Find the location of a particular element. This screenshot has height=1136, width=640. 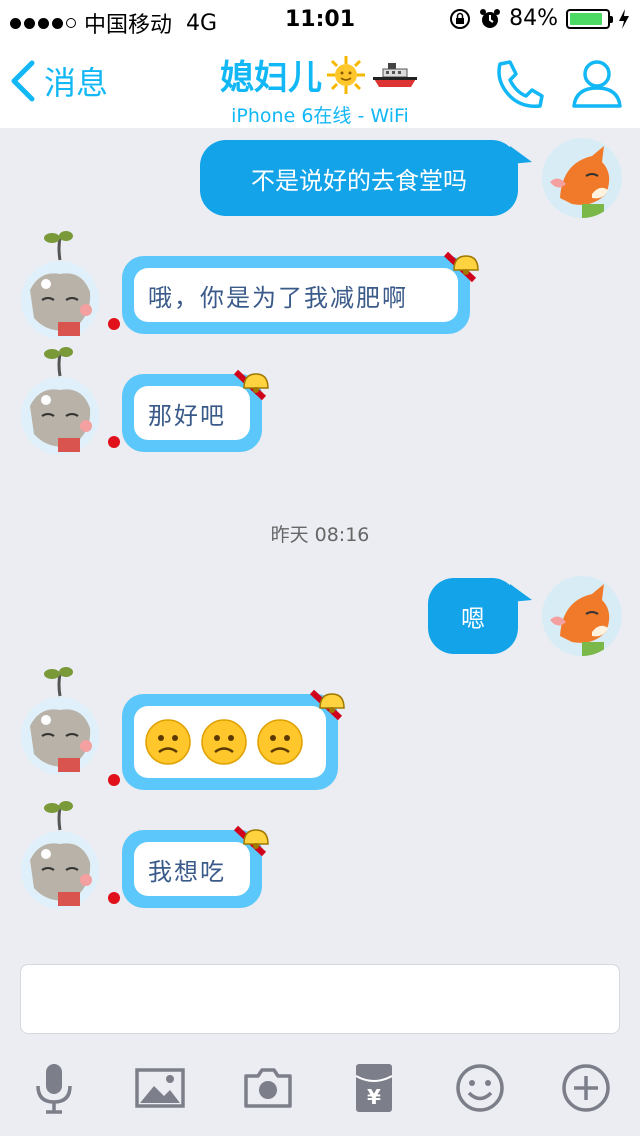

alarm-icon is located at coordinates (490, 18).